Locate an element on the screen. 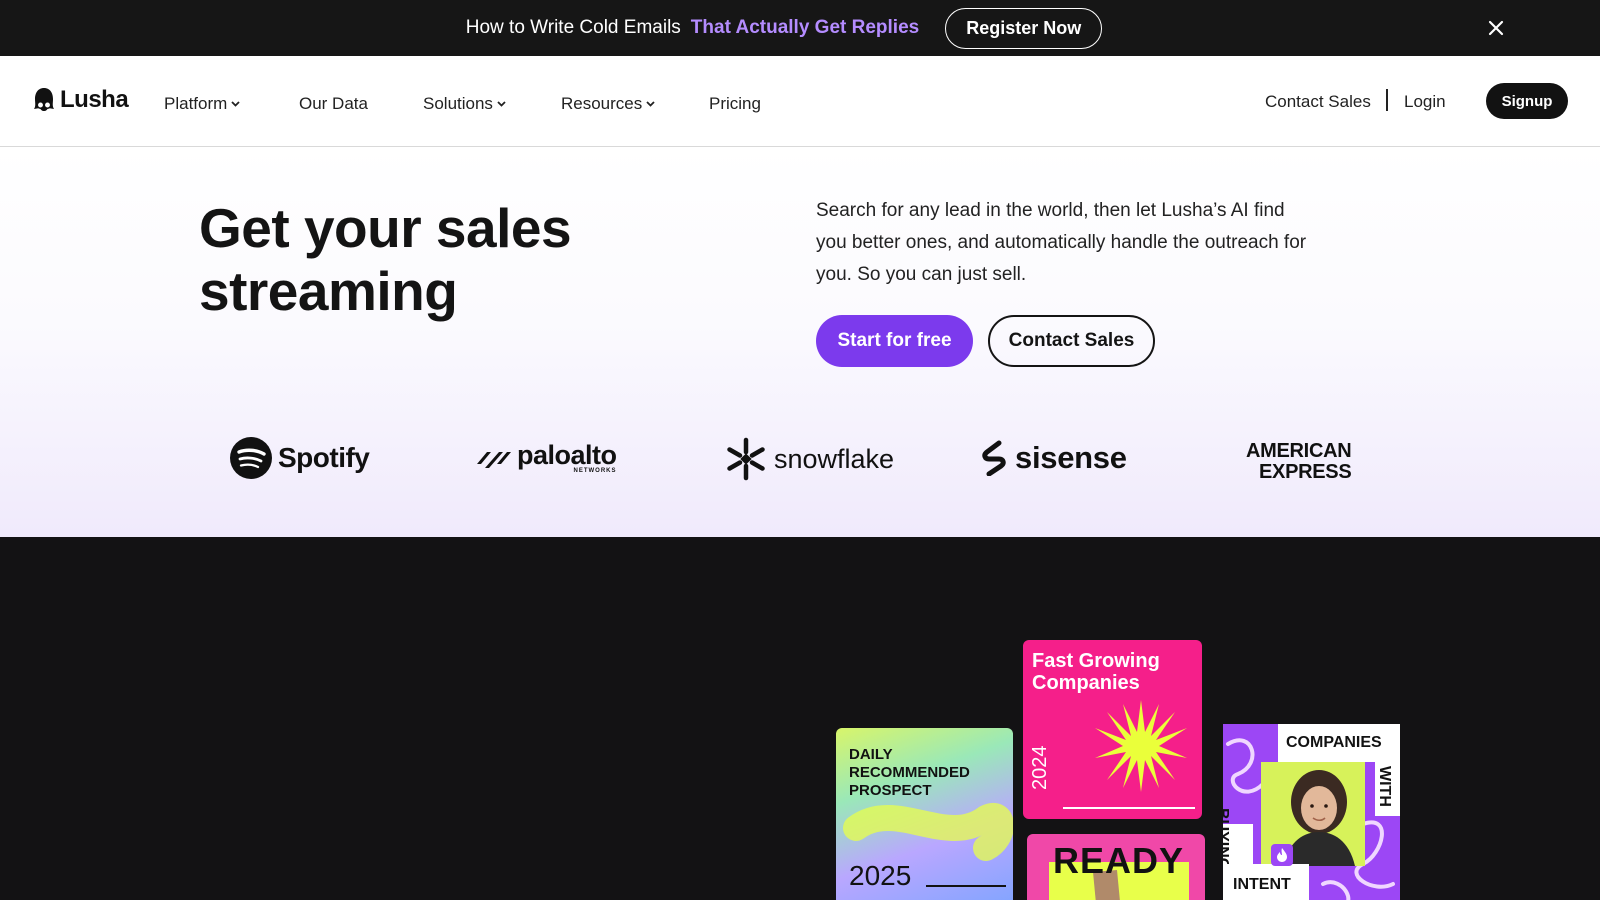  sisense-wordmark: sisense is located at coordinates (1071, 457).